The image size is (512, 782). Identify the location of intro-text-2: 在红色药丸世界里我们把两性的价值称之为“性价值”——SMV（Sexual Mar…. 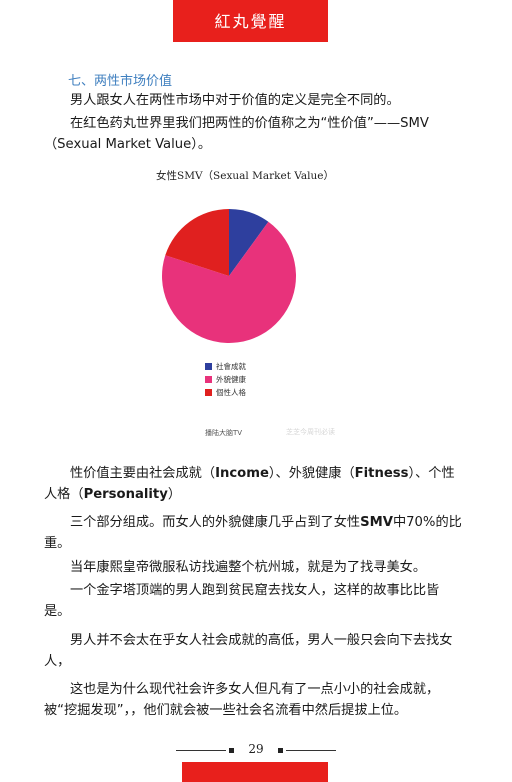
(236, 134).